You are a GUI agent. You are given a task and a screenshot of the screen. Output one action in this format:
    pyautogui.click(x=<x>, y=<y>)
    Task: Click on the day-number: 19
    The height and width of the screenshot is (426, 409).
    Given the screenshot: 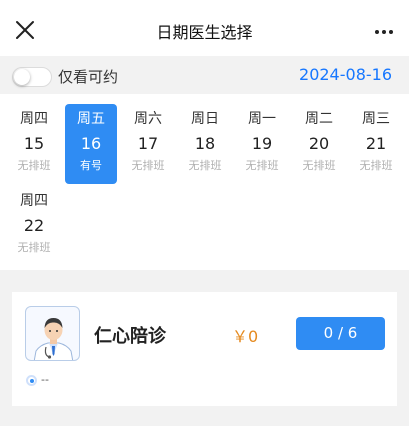 What is the action you would take?
    pyautogui.click(x=262, y=143)
    